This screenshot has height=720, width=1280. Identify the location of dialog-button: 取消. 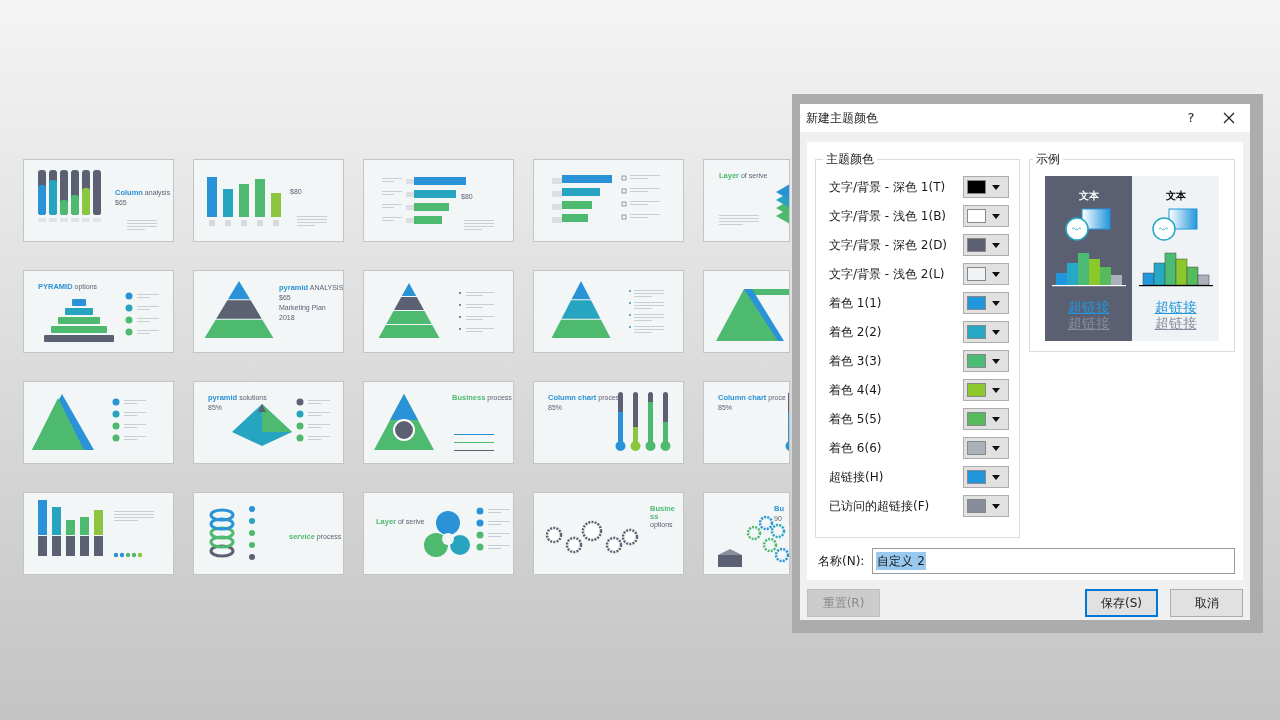
(1206, 603).